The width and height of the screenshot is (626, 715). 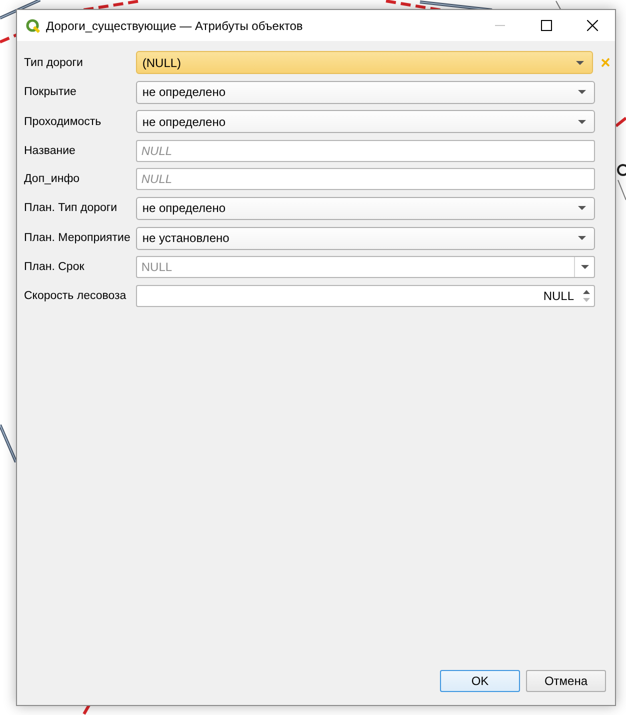 I want to click on field-label: План. Тип дороги, so click(x=71, y=208).